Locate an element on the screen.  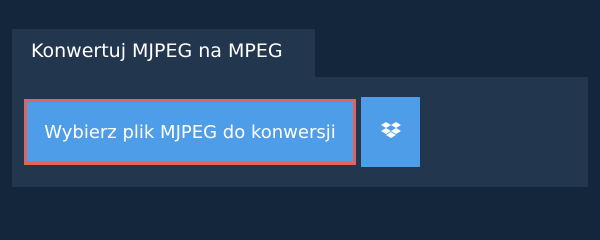
tab-title: Konwertuj MJPEG na MPEG is located at coordinates (157, 51).